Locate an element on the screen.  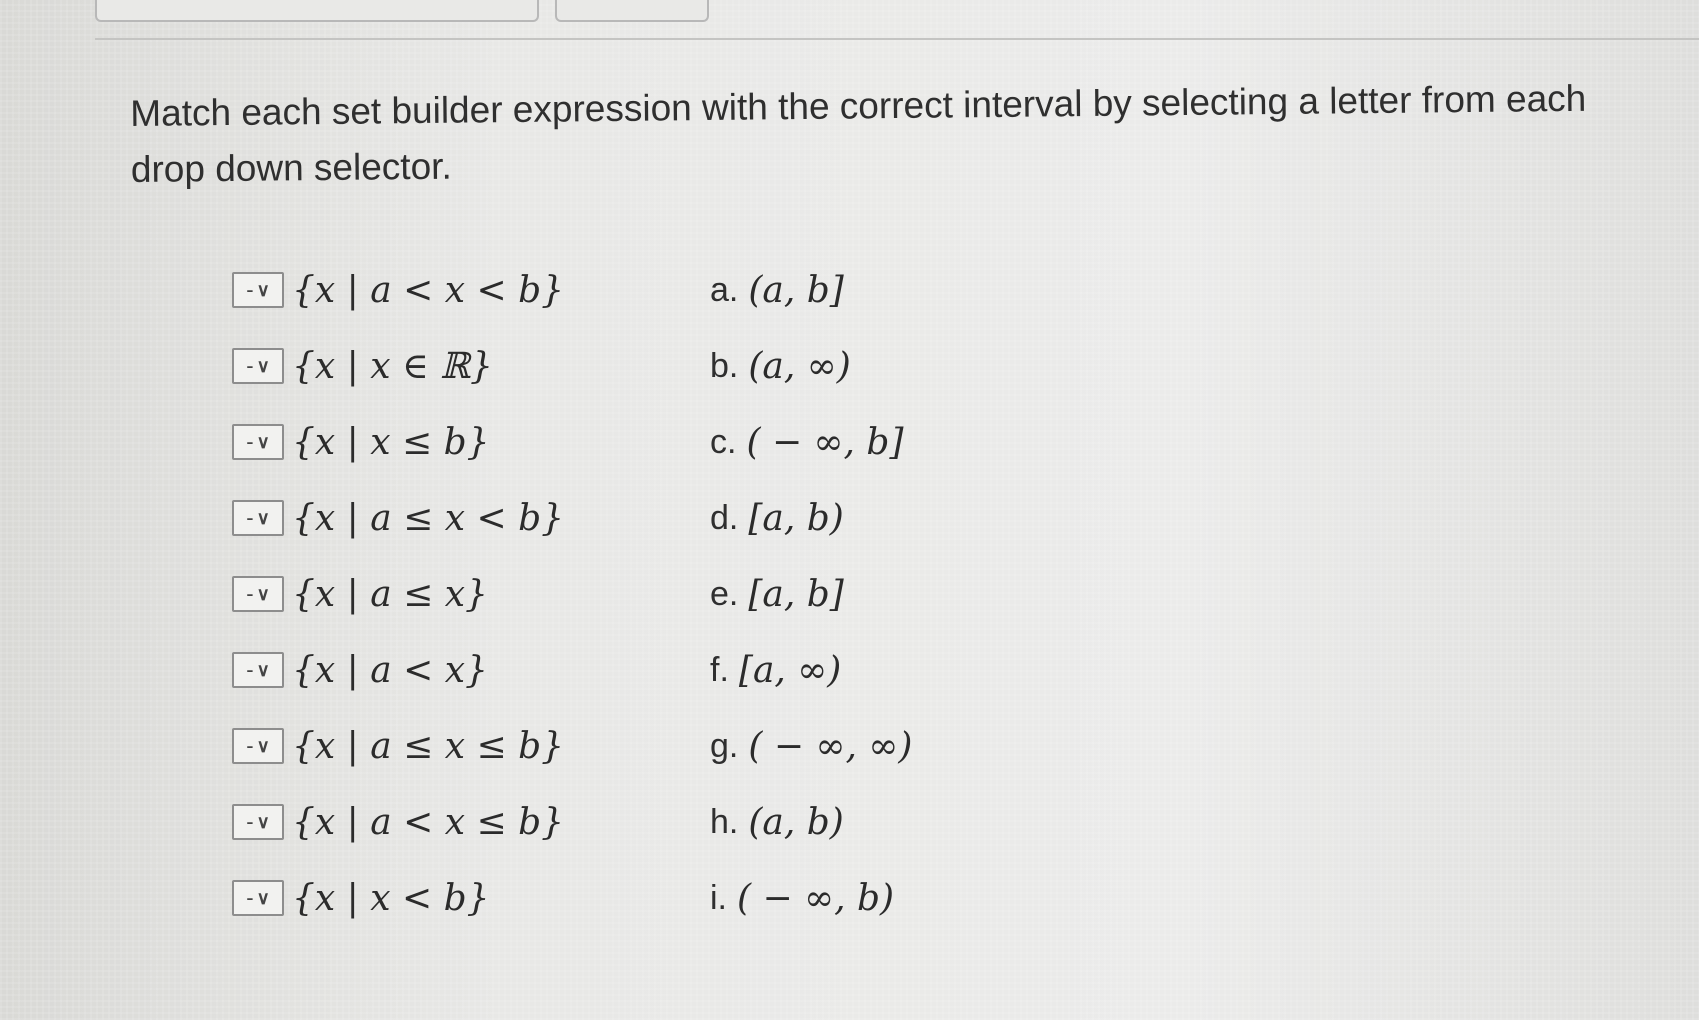
match-row: - ∨ {x | a ≤ x ≤ b} g. ( − ∞, ∞) is located at coordinates (782, 746).